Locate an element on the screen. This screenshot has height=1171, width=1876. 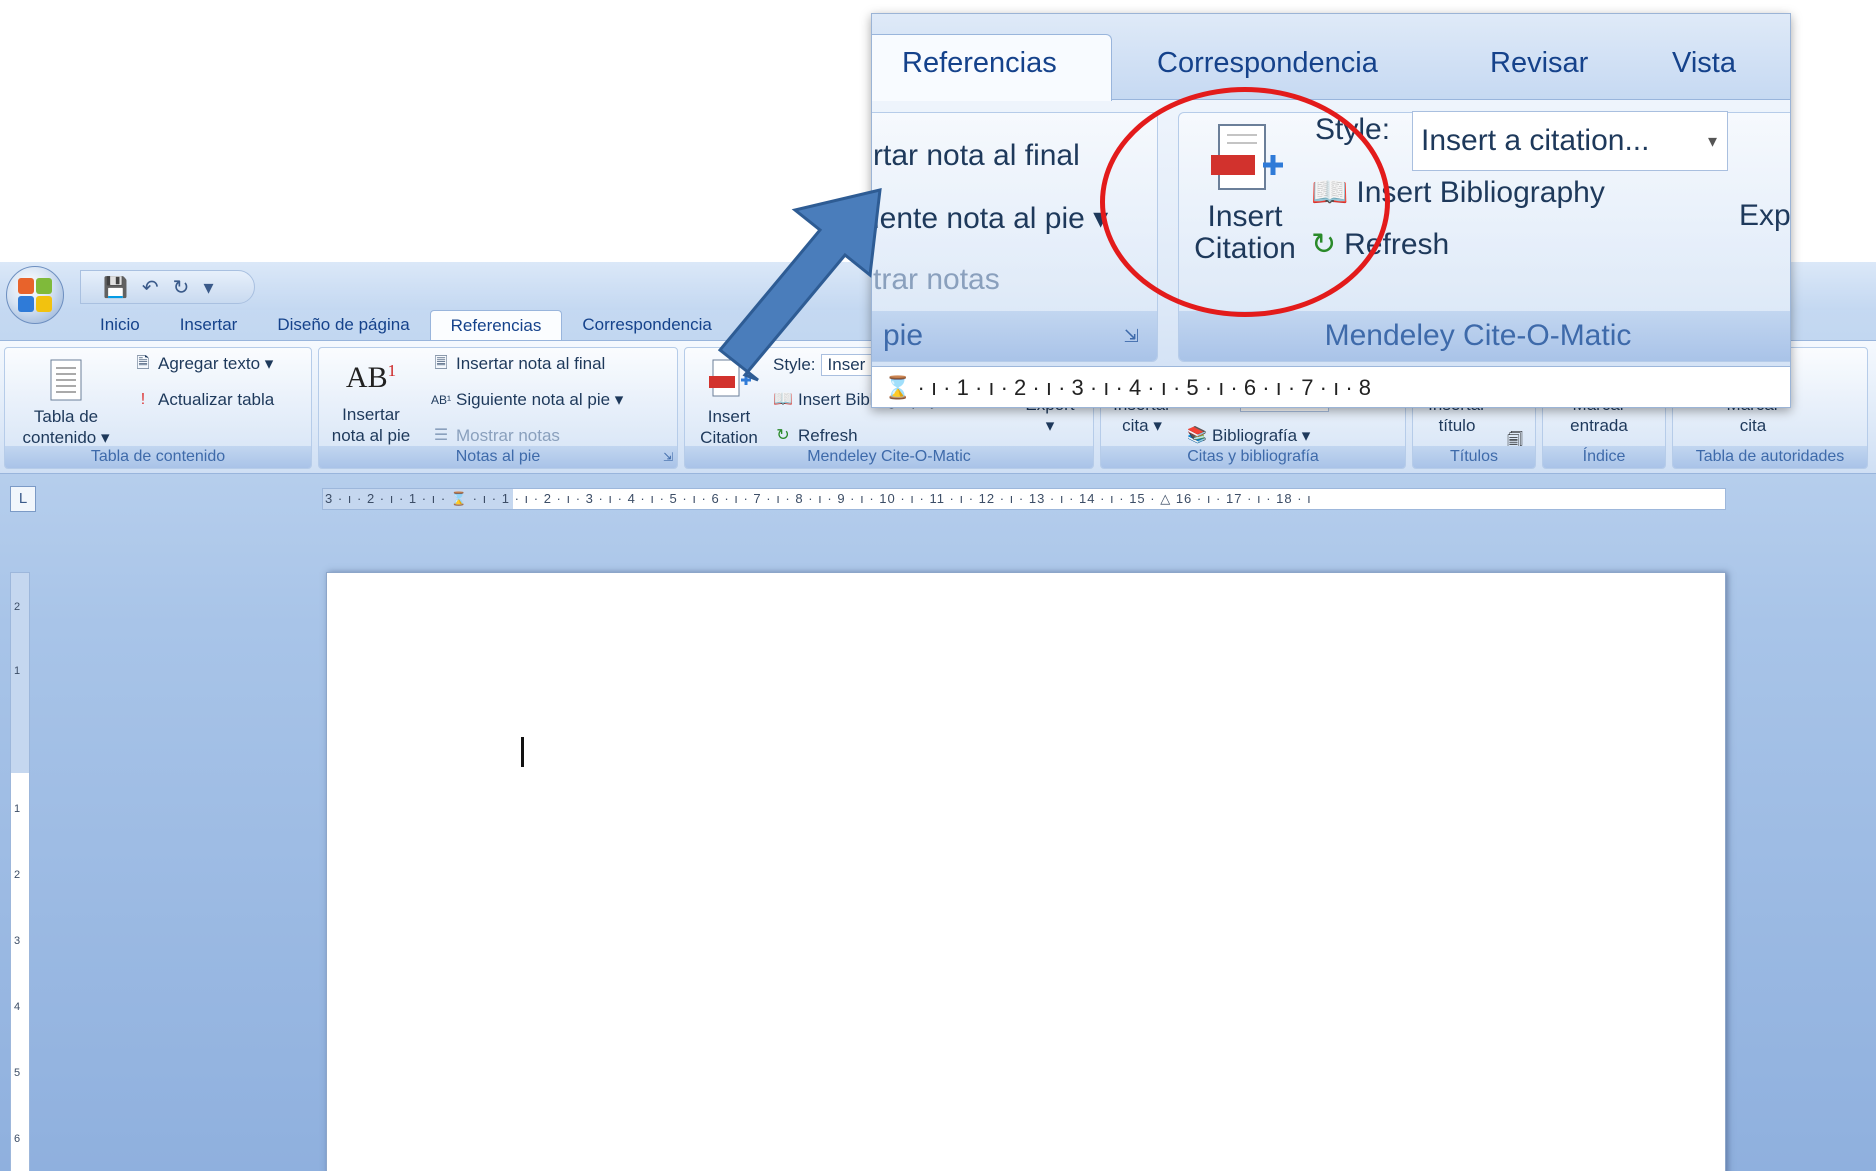
tab-insertar: Insertar is located at coordinates (209, 325).